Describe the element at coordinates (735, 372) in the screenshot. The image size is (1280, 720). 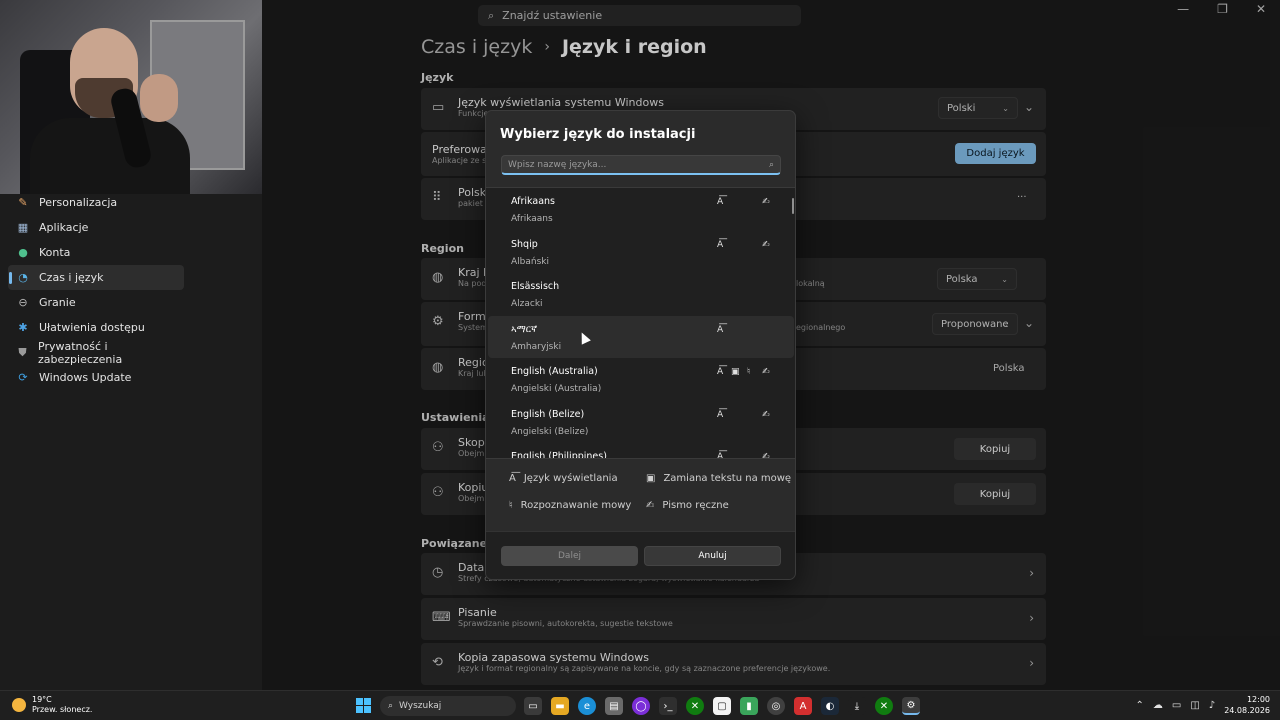
I see `text-to-speech-icon: ▣` at that location.